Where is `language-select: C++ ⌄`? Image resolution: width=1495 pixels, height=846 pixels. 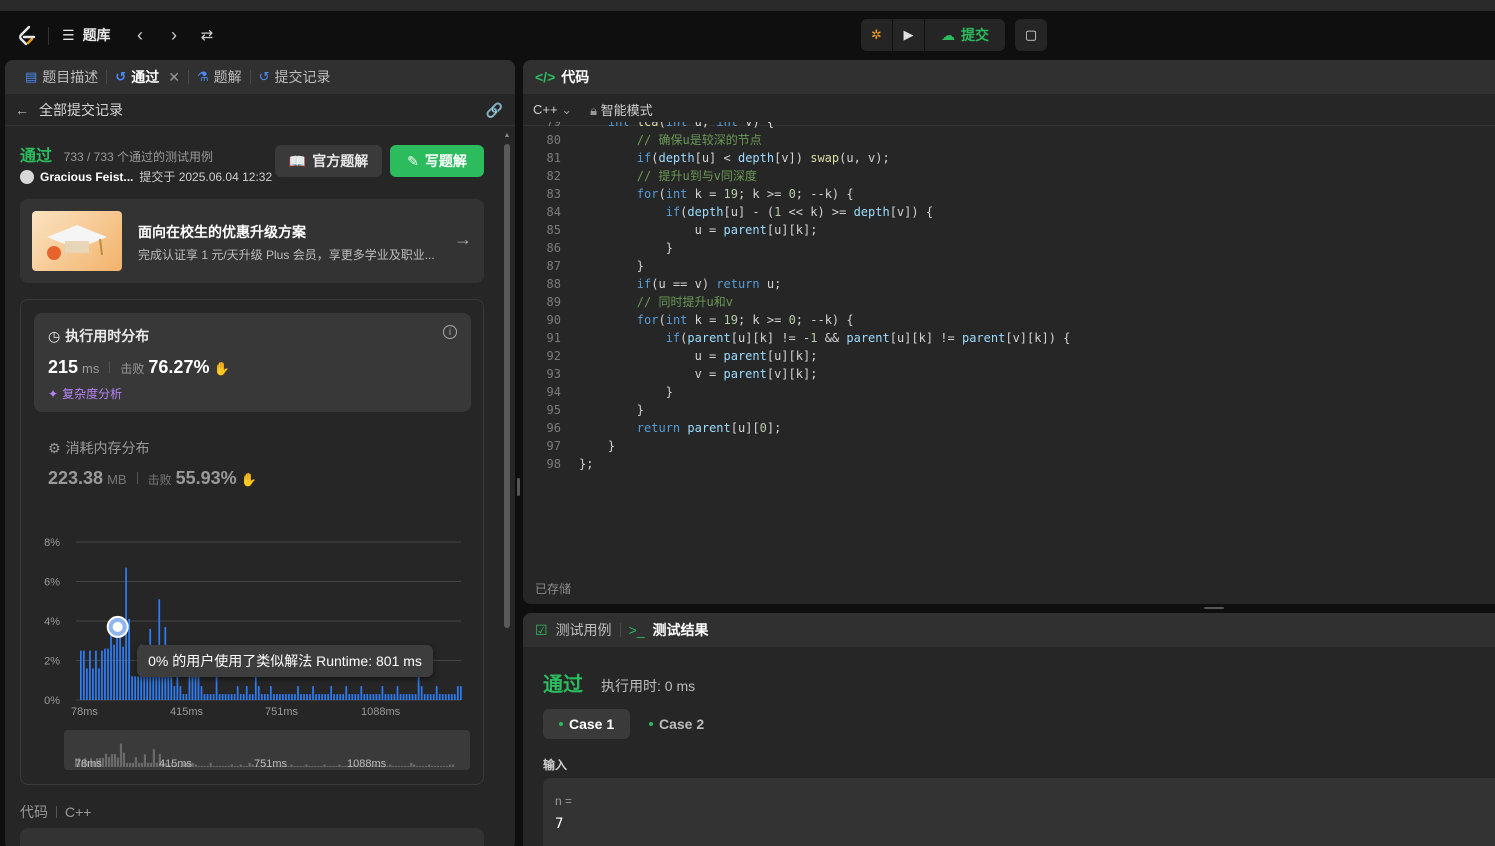
language-select: C++ ⌄ is located at coordinates (552, 110).